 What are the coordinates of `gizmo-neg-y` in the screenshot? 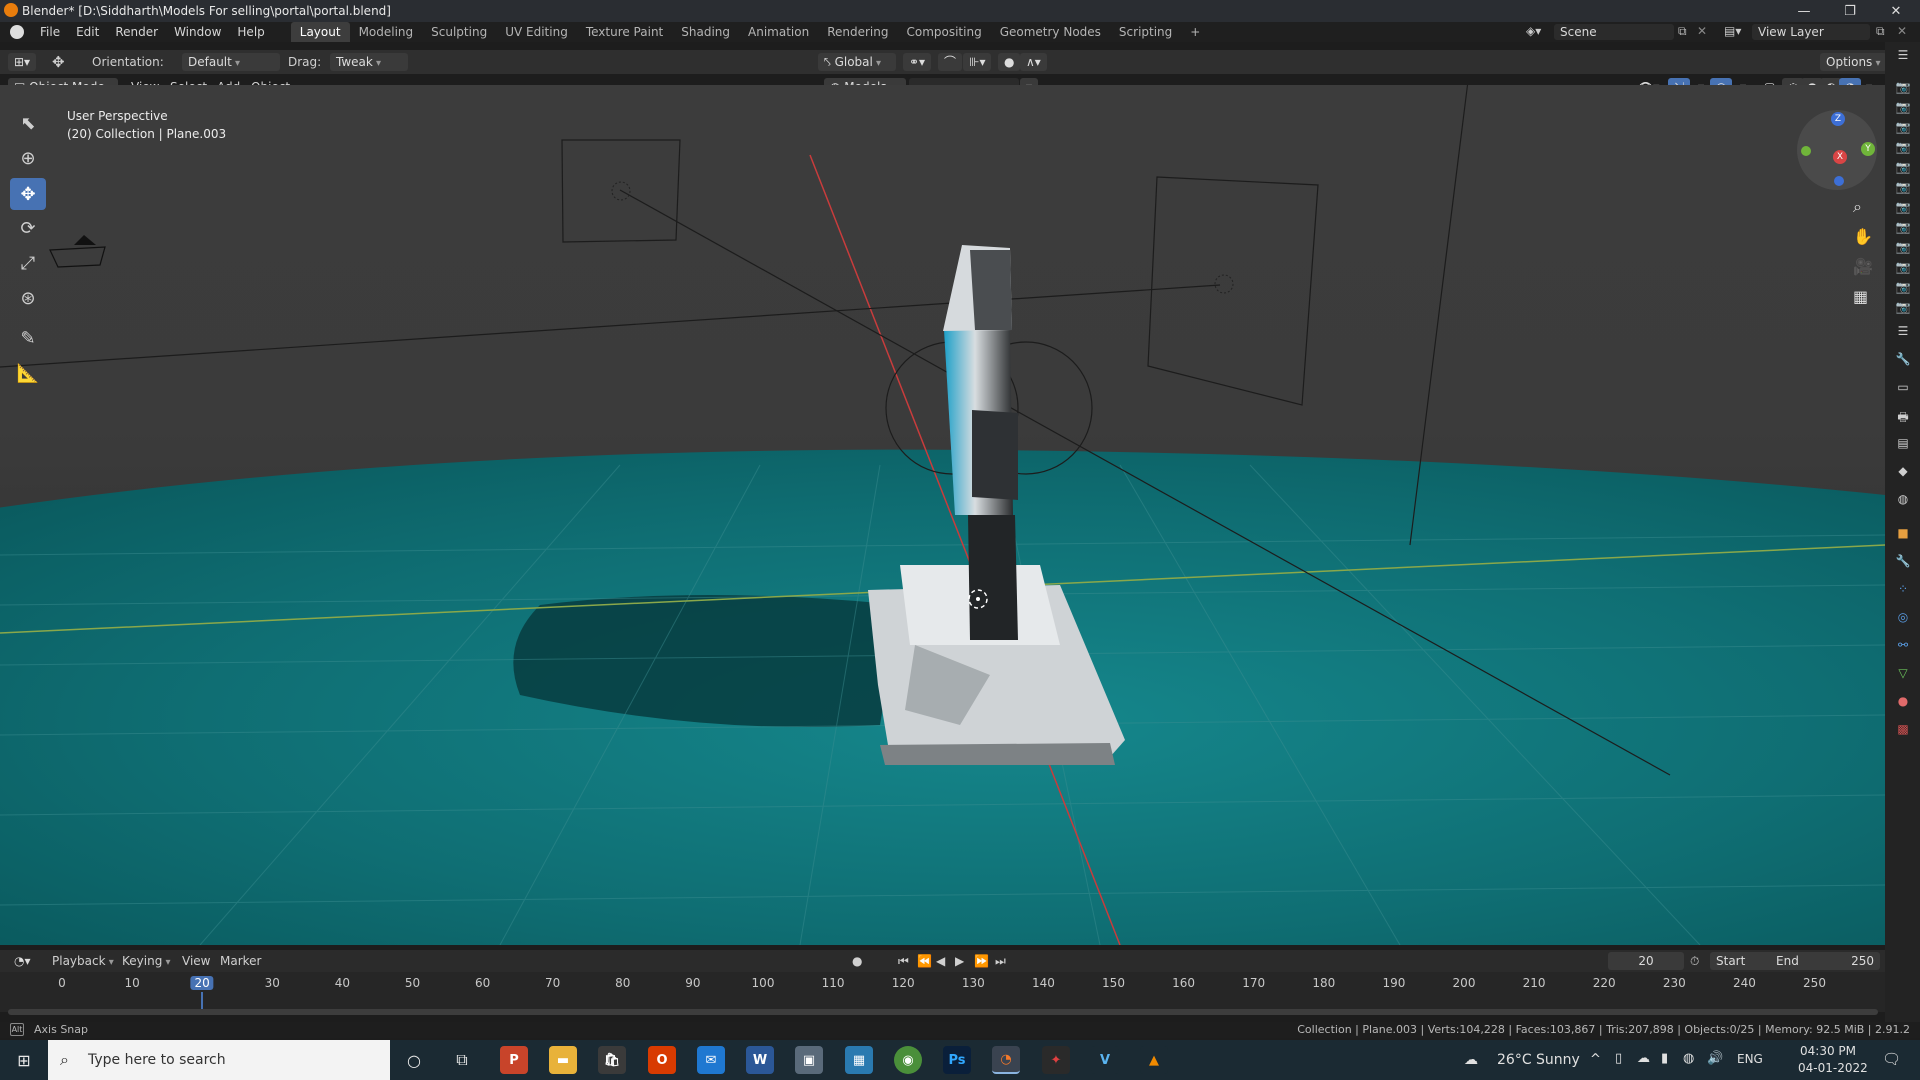 It's located at (1806, 151).